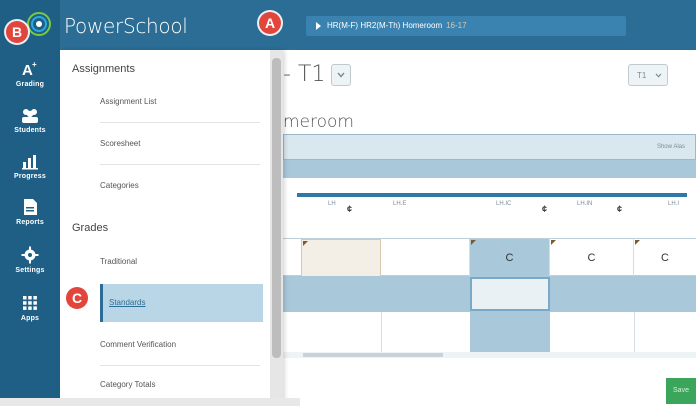 The width and height of the screenshot is (696, 406). Describe the element at coordinates (30, 116) in the screenshot. I see `students-icon` at that location.